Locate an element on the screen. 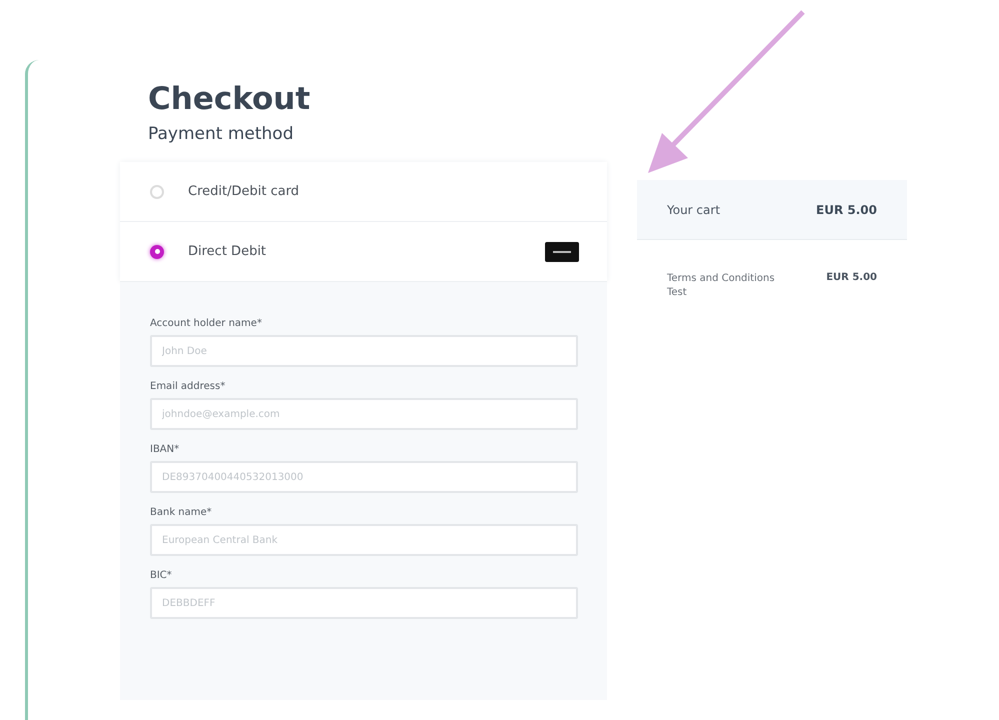  input-field: DE89370400440532013000 is located at coordinates (364, 477).